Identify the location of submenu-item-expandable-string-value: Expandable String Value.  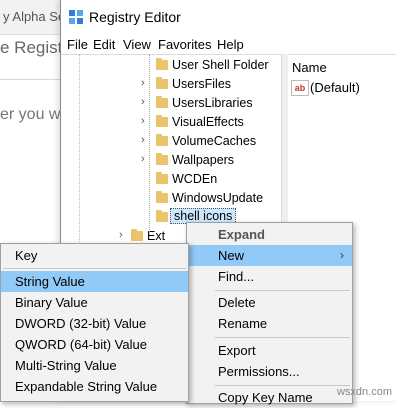
(94, 386).